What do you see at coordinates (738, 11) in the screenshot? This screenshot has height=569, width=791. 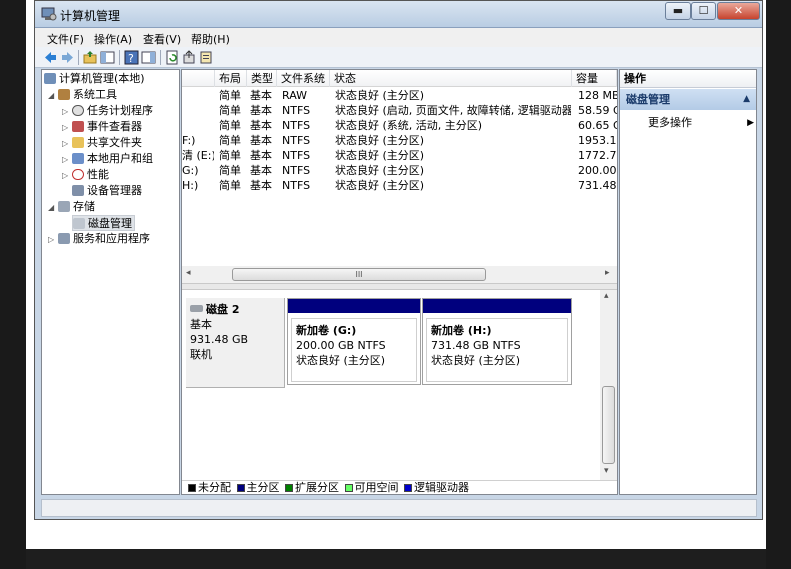 I see `close-button: ✕` at bounding box center [738, 11].